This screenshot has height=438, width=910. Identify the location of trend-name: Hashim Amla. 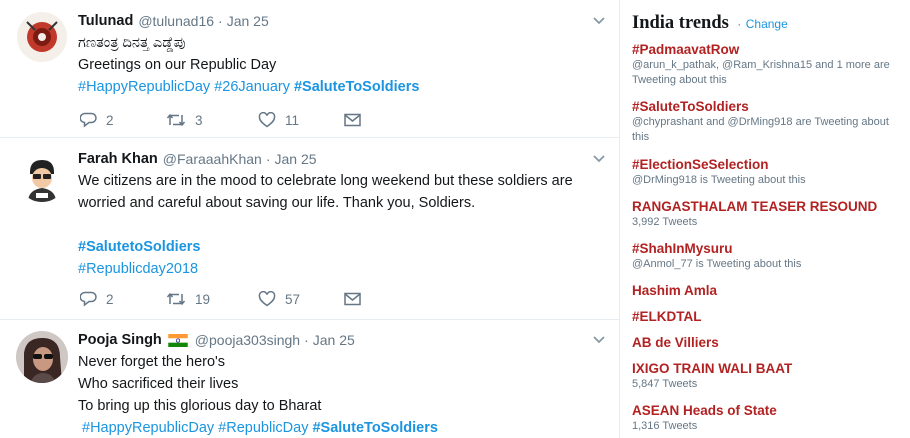
(675, 290).